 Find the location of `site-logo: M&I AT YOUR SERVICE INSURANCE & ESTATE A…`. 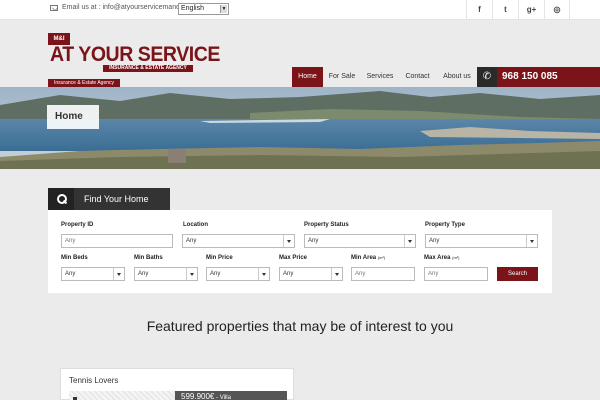

site-logo: M&I AT YOUR SERVICE INSURANCE & ESTATE A… is located at coordinates (134, 53).